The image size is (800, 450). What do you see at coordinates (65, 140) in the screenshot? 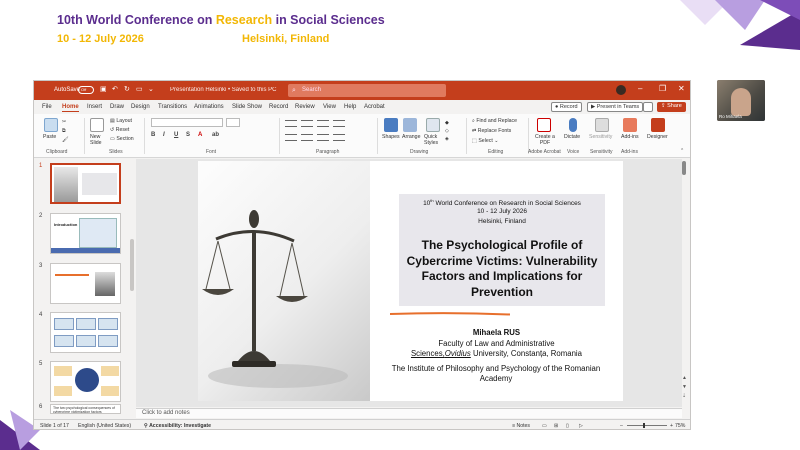
I see `format-painter-icon: 🖌` at bounding box center [65, 140].